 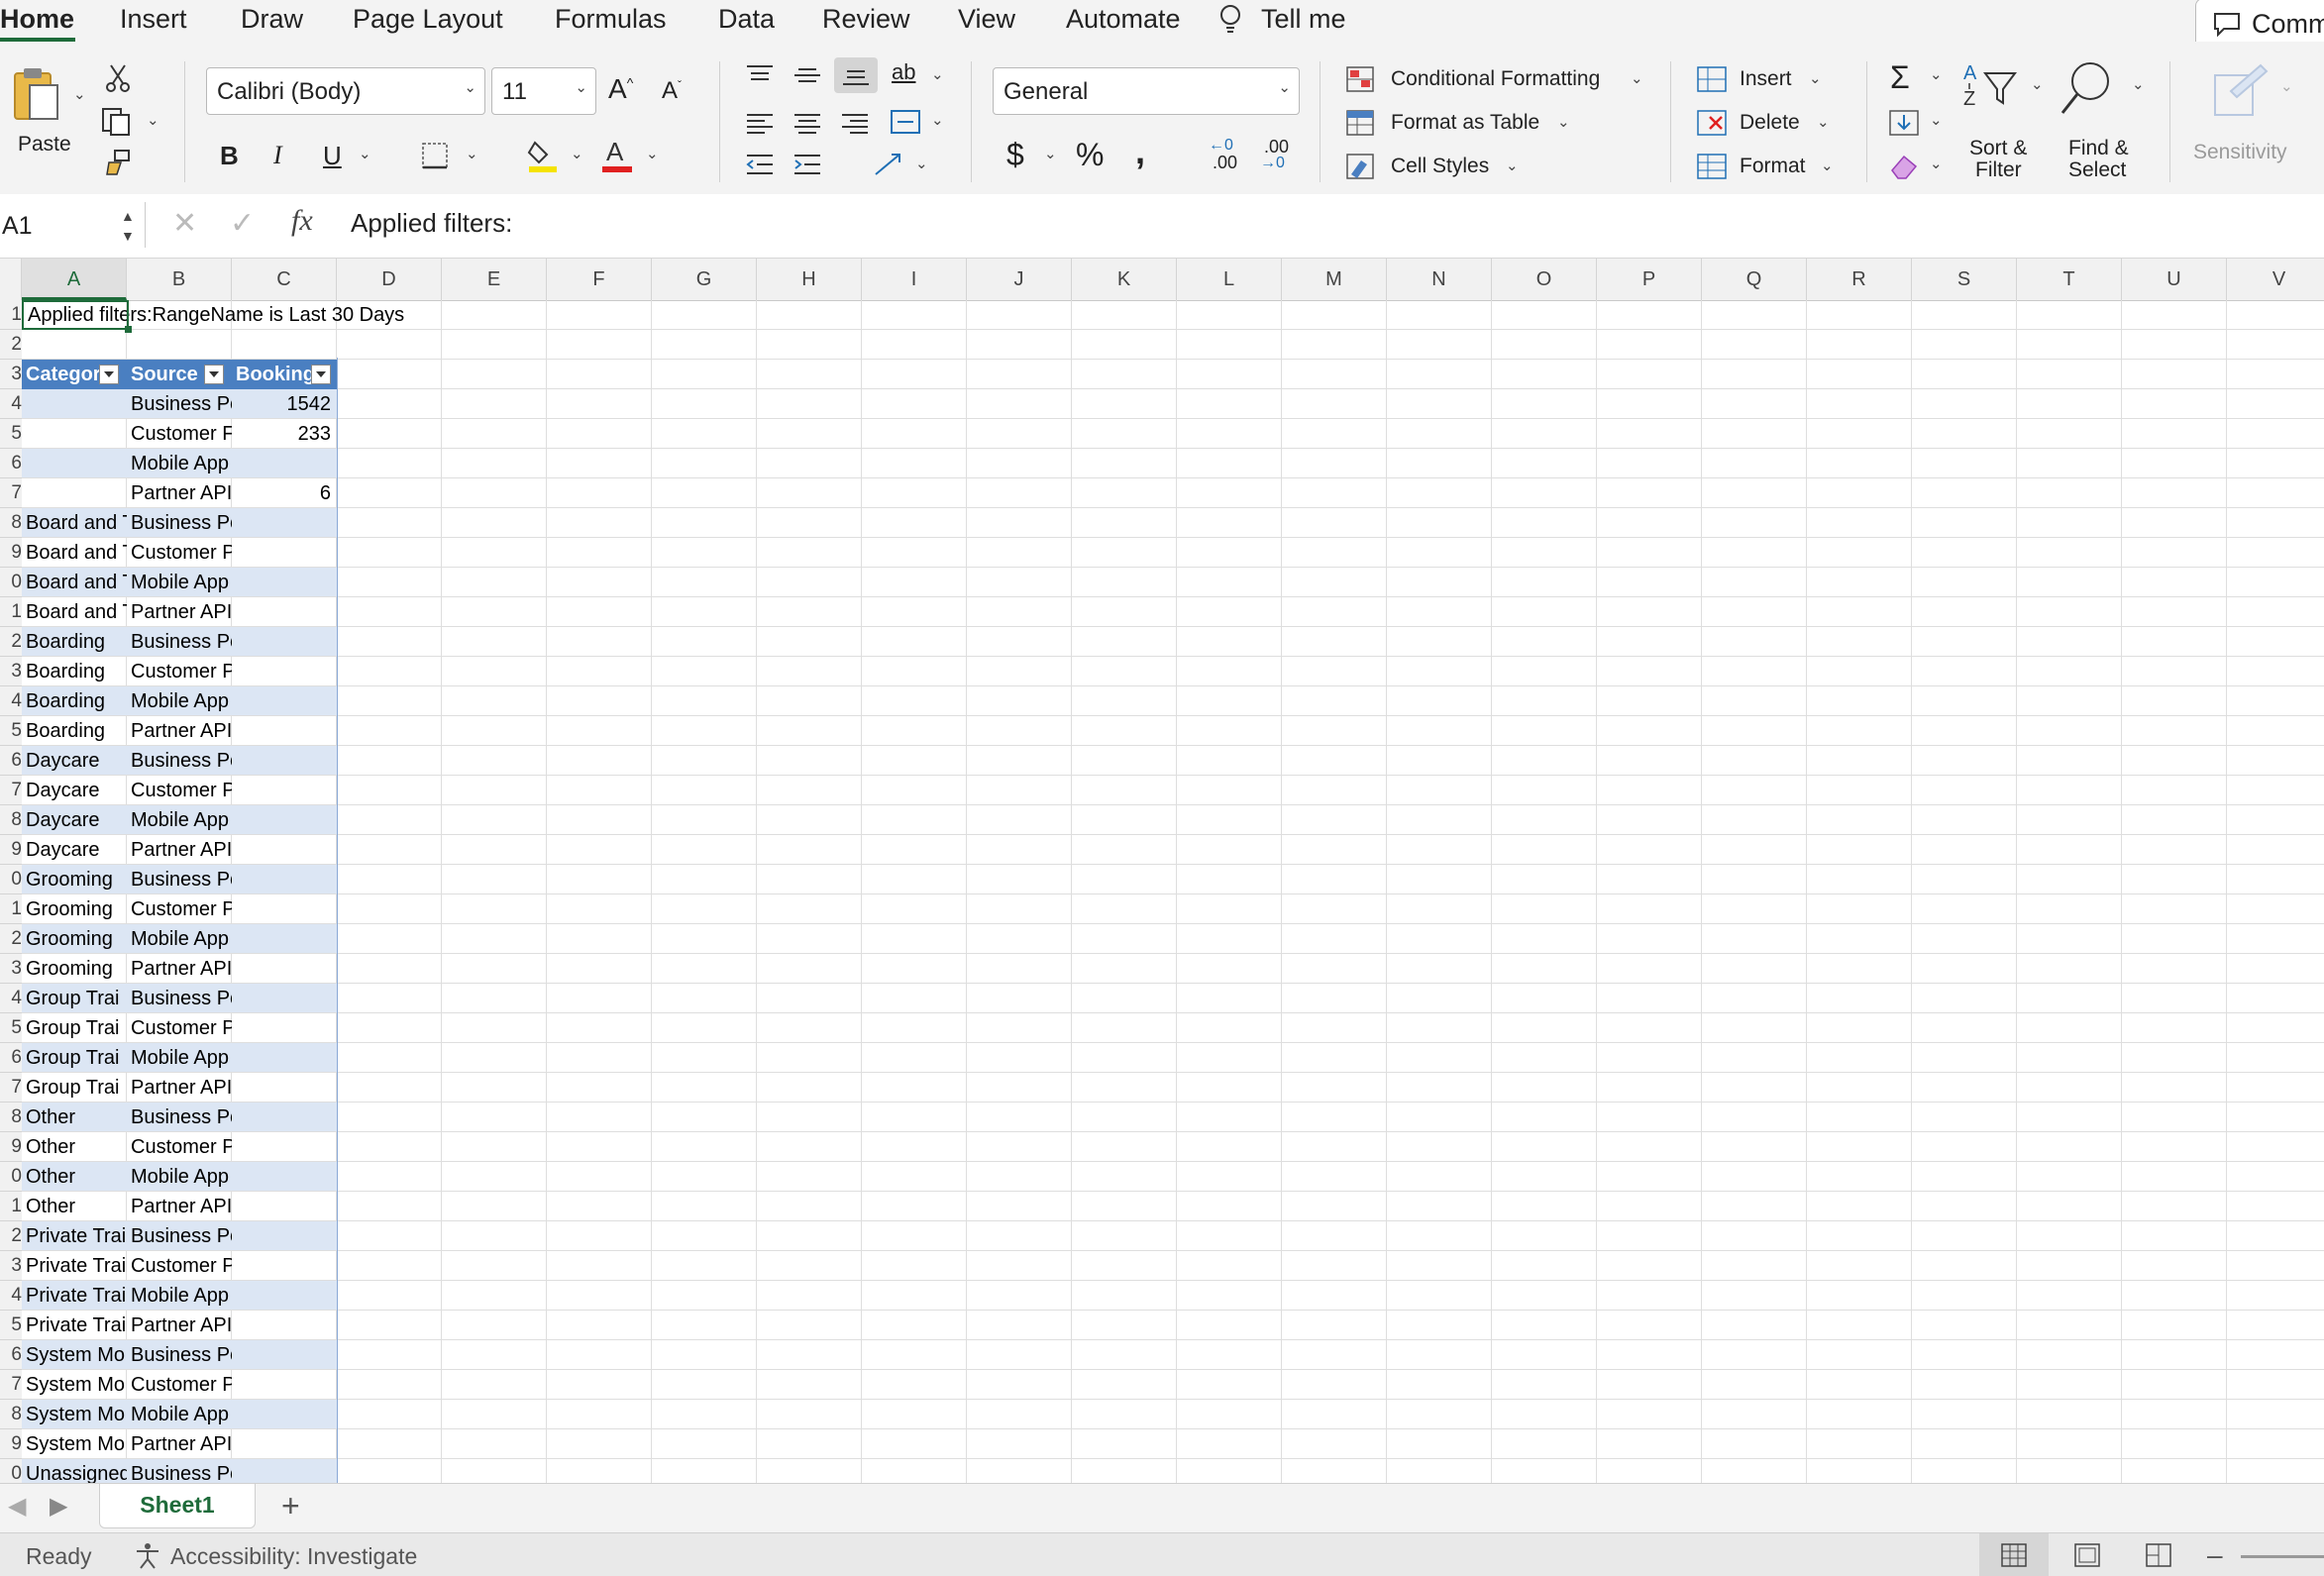 What do you see at coordinates (1965, 280) in the screenshot?
I see `column-header-s: S` at bounding box center [1965, 280].